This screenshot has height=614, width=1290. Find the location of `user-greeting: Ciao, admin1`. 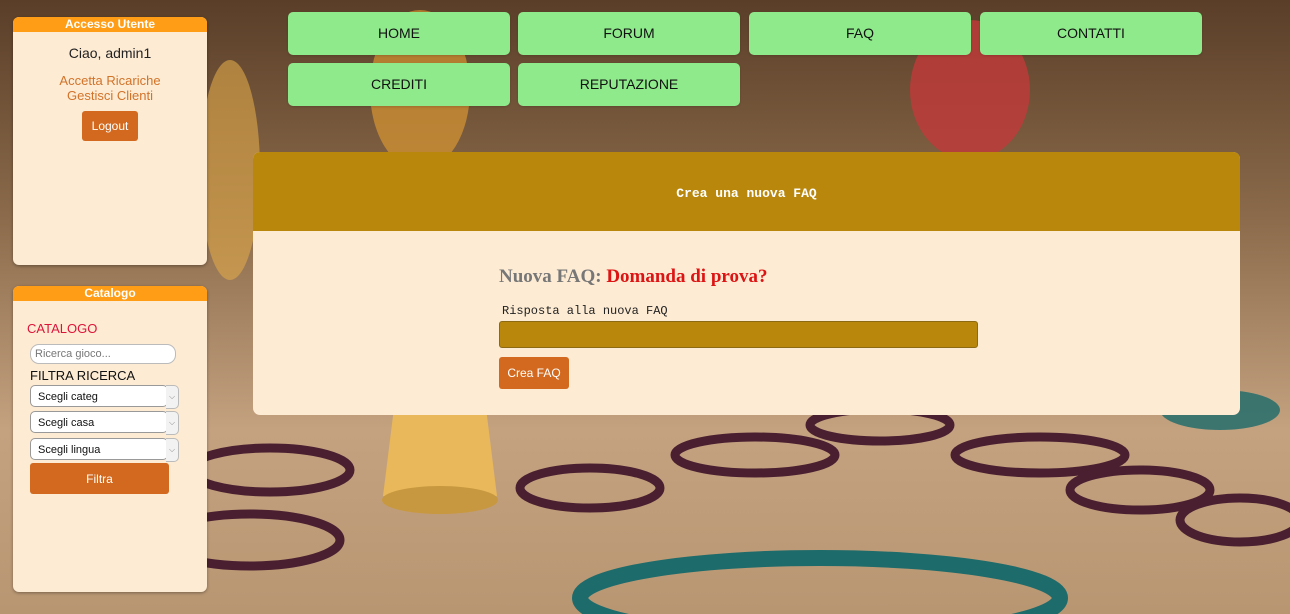

user-greeting: Ciao, admin1 is located at coordinates (110, 53).